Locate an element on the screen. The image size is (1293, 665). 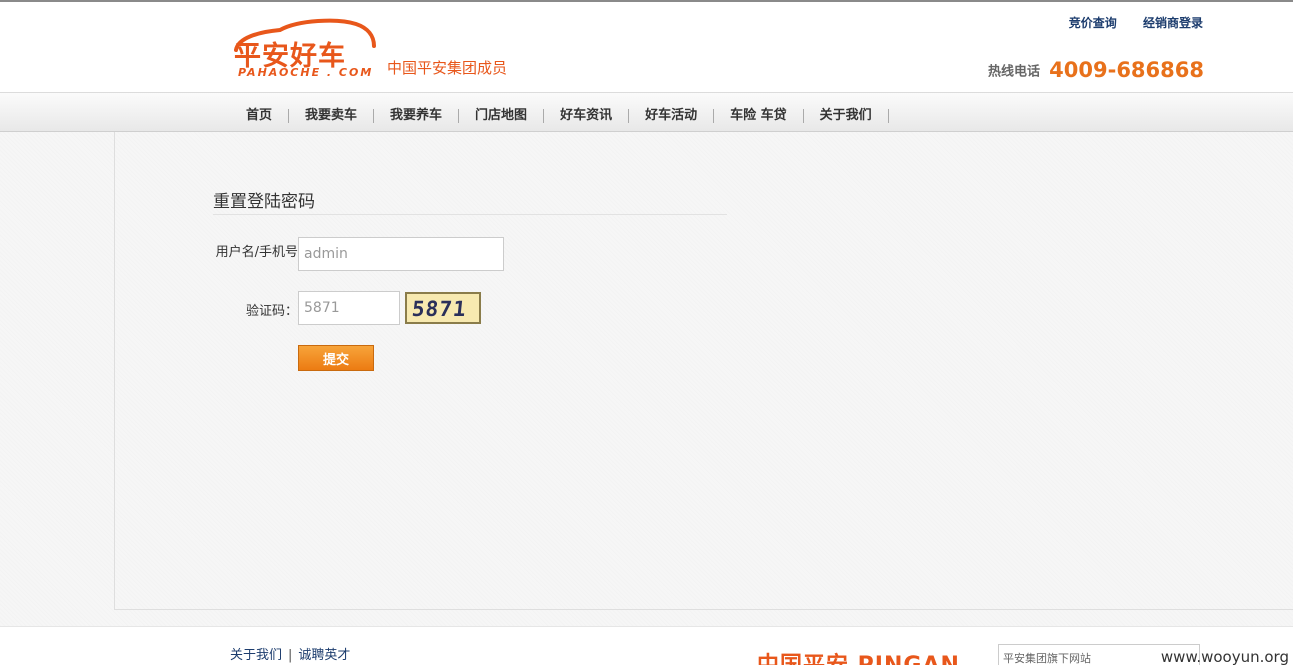
footer-links: 关于我们 | 诚聘英才 is located at coordinates (290, 653).